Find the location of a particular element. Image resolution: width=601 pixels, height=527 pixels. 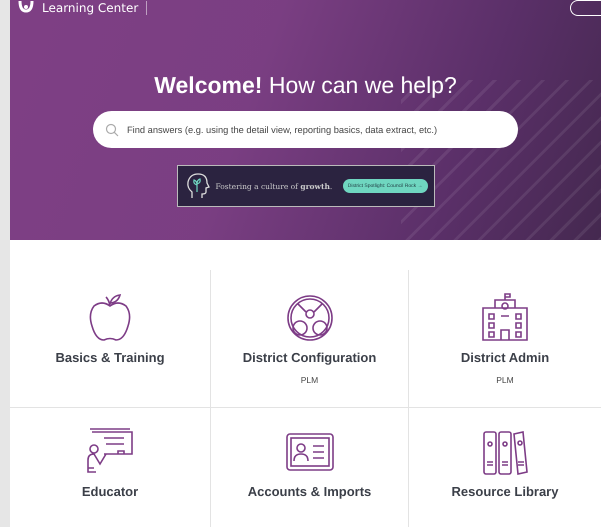

welcome-heading: Welcome! is located at coordinates (208, 85).